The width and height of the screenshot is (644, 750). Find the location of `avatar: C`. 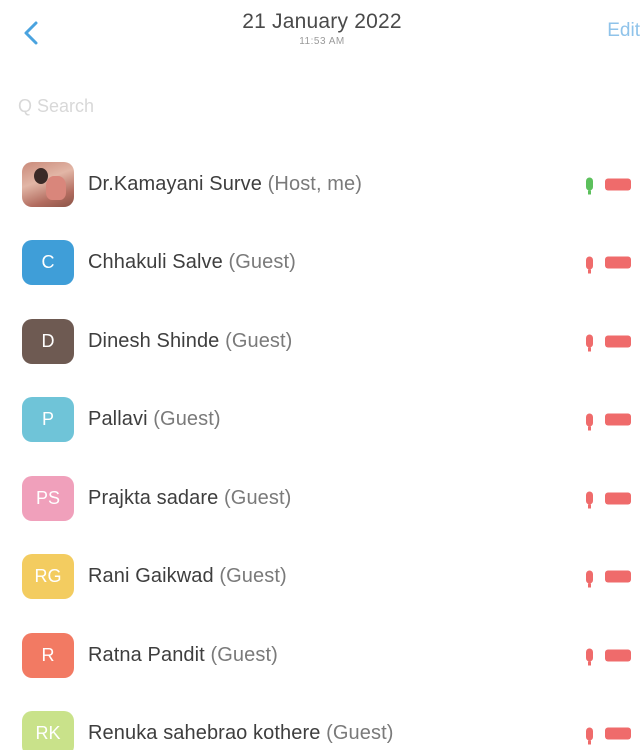

avatar: C is located at coordinates (48, 263).